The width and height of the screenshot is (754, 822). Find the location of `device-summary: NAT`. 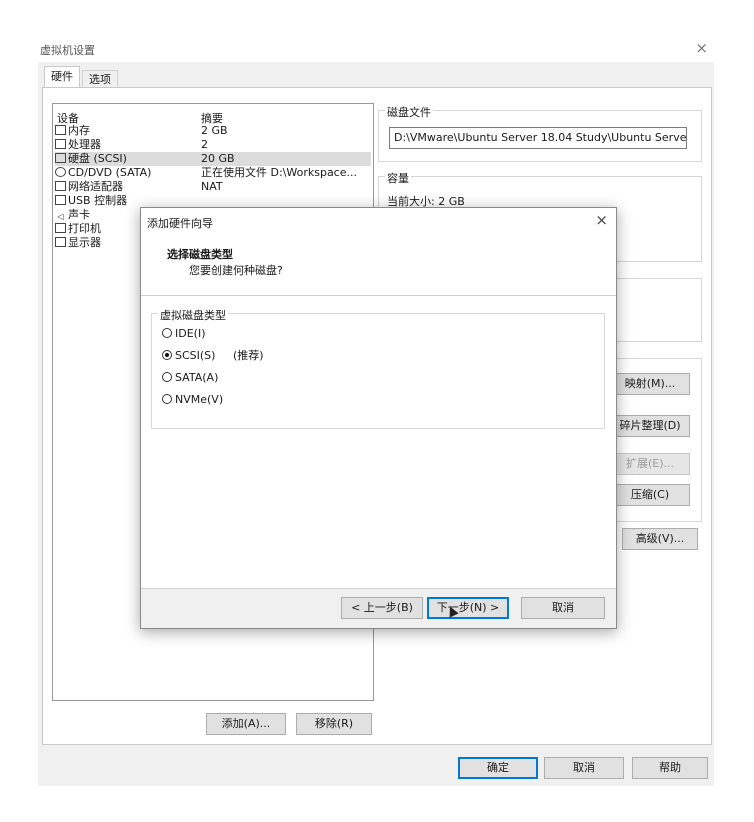

device-summary: NAT is located at coordinates (212, 186).